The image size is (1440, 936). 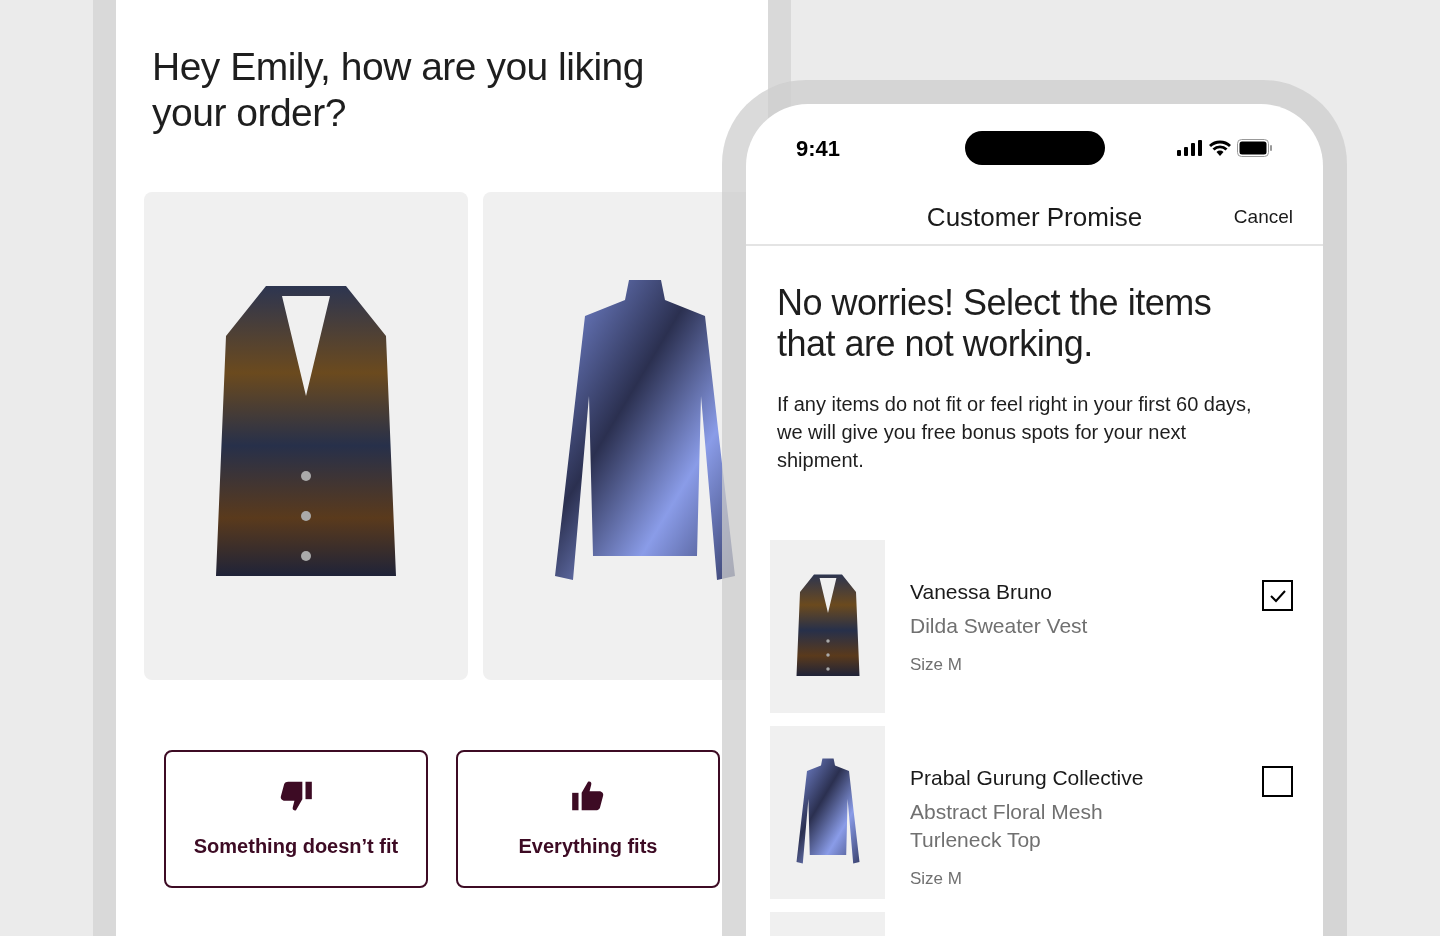 What do you see at coordinates (398, 90) in the screenshot?
I see `feedback-heading: Hey Emily, how are you liking your order?` at bounding box center [398, 90].